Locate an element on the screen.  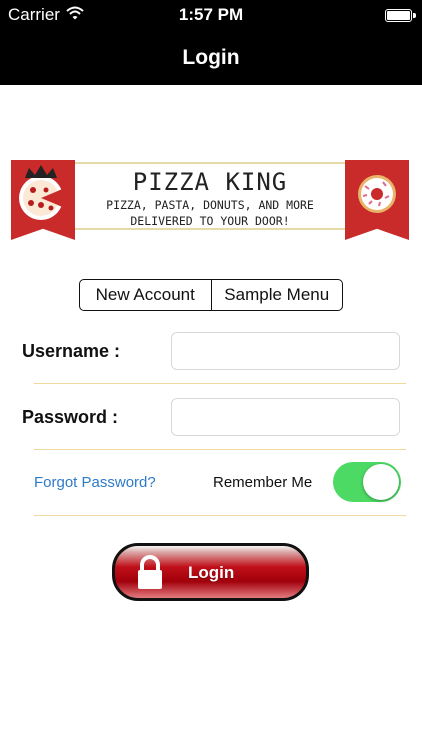
navigation-bar: Login is located at coordinates (211, 57).